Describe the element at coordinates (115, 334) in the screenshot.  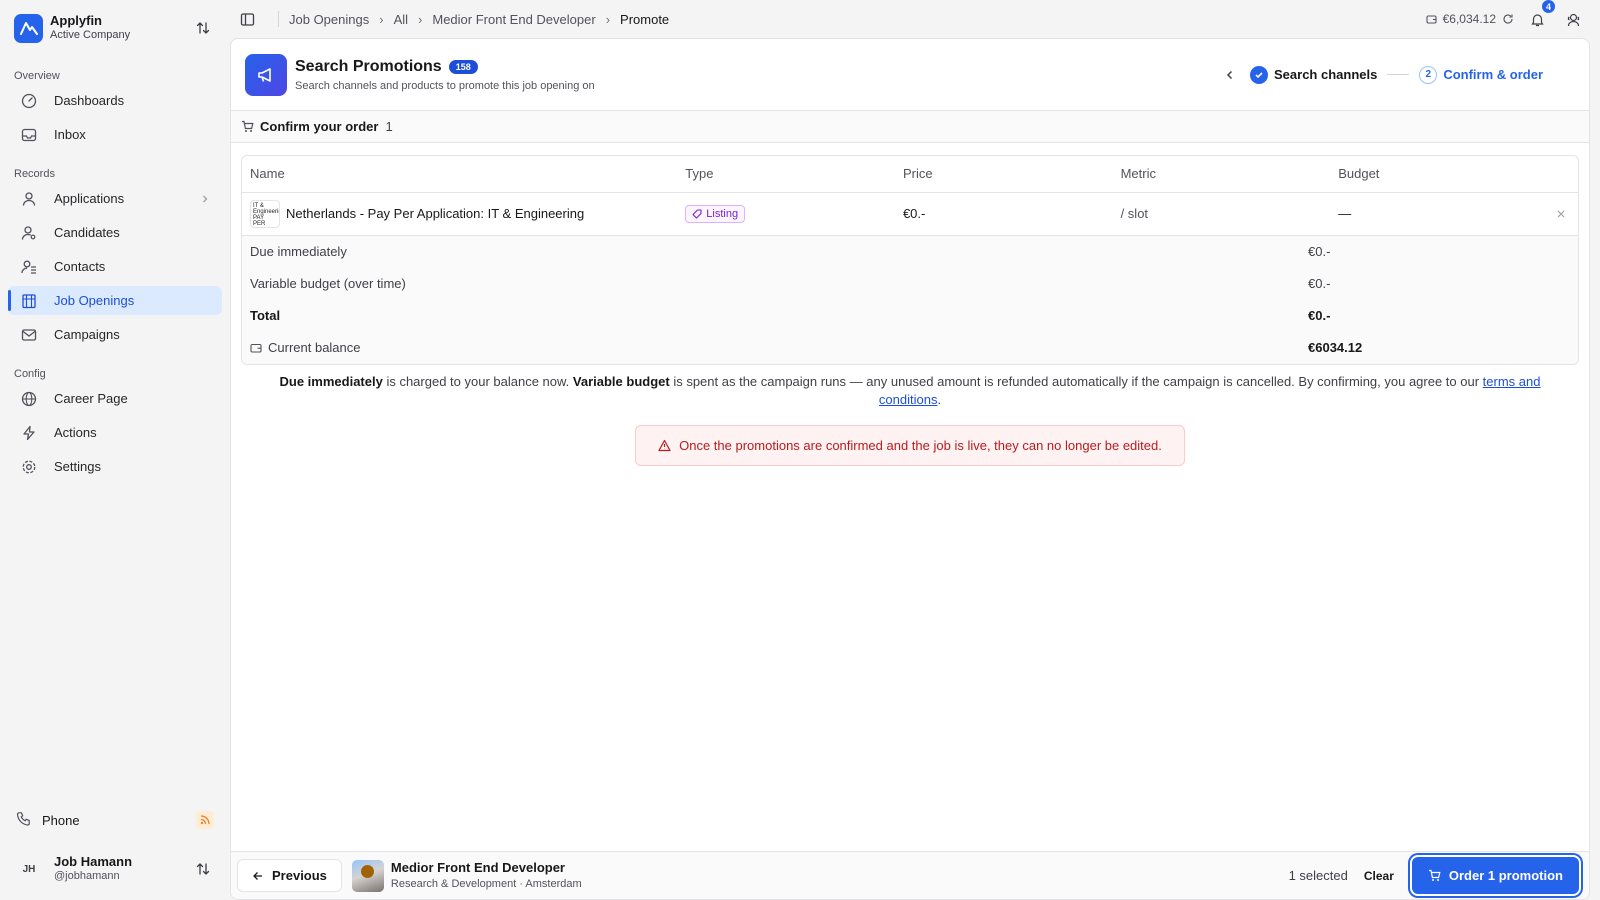
I see `sidebar-item-campaigns: Campaigns` at that location.